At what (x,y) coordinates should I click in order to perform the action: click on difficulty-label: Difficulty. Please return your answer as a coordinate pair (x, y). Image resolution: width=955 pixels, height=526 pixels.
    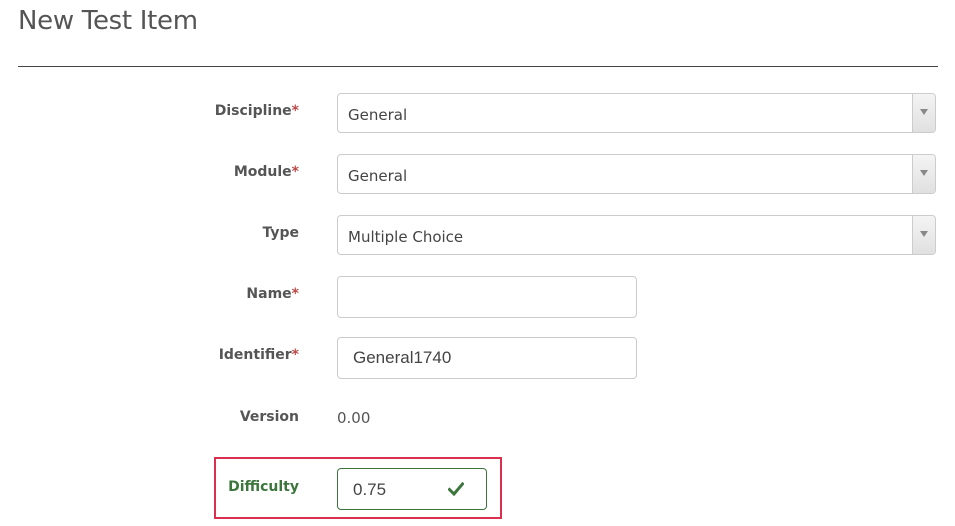
    Looking at the image, I should click on (263, 487).